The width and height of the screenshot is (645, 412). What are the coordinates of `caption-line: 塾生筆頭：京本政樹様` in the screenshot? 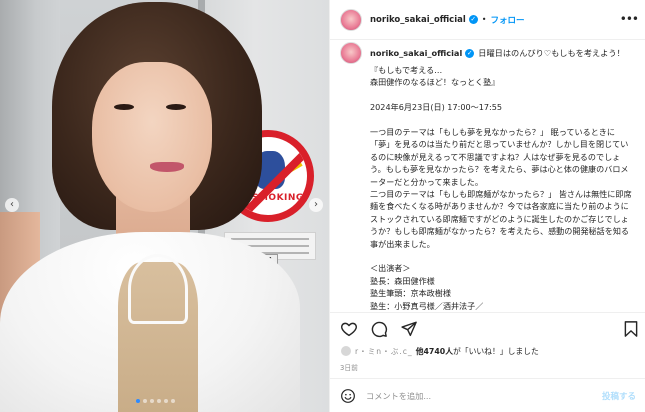 It's located at (410, 293).